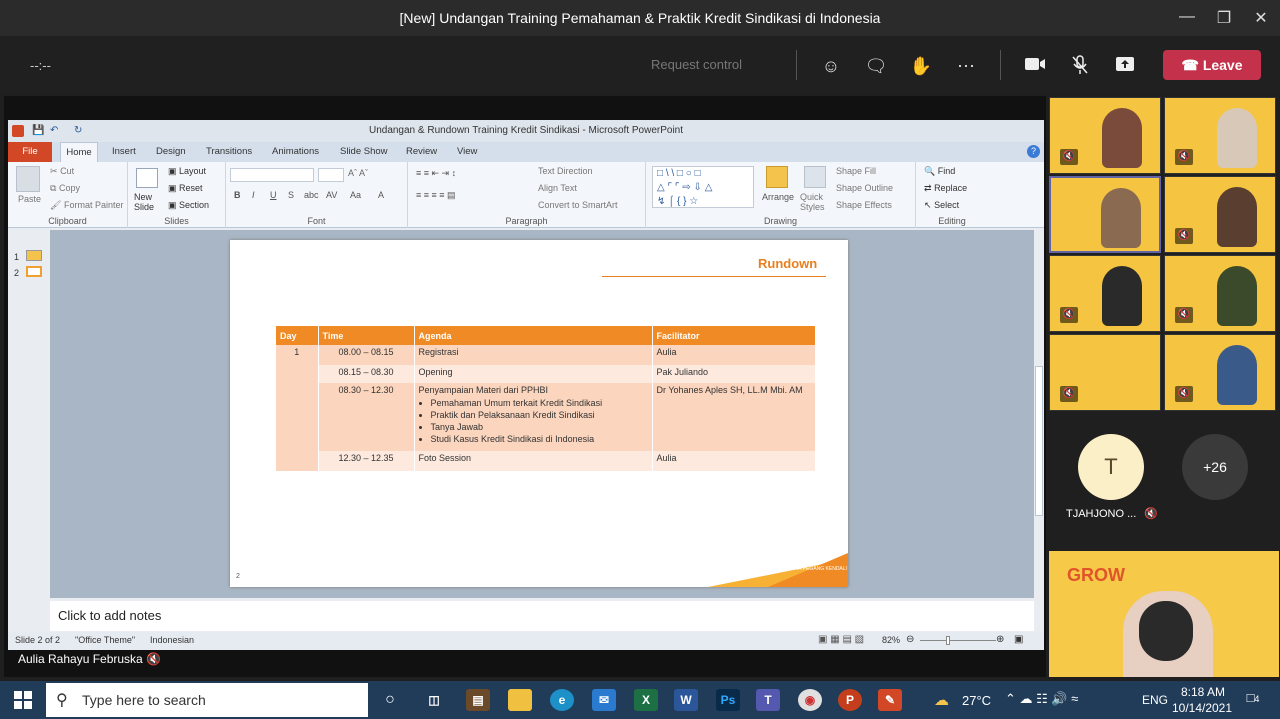 The height and width of the screenshot is (719, 1280). I want to click on share-screen-icon, so click(1125, 66).